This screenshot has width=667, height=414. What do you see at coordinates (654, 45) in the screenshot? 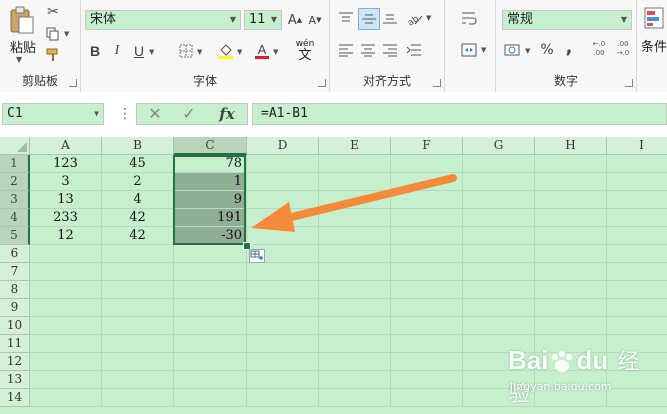
I see `conditional-formatting-label: 条件` at bounding box center [654, 45].